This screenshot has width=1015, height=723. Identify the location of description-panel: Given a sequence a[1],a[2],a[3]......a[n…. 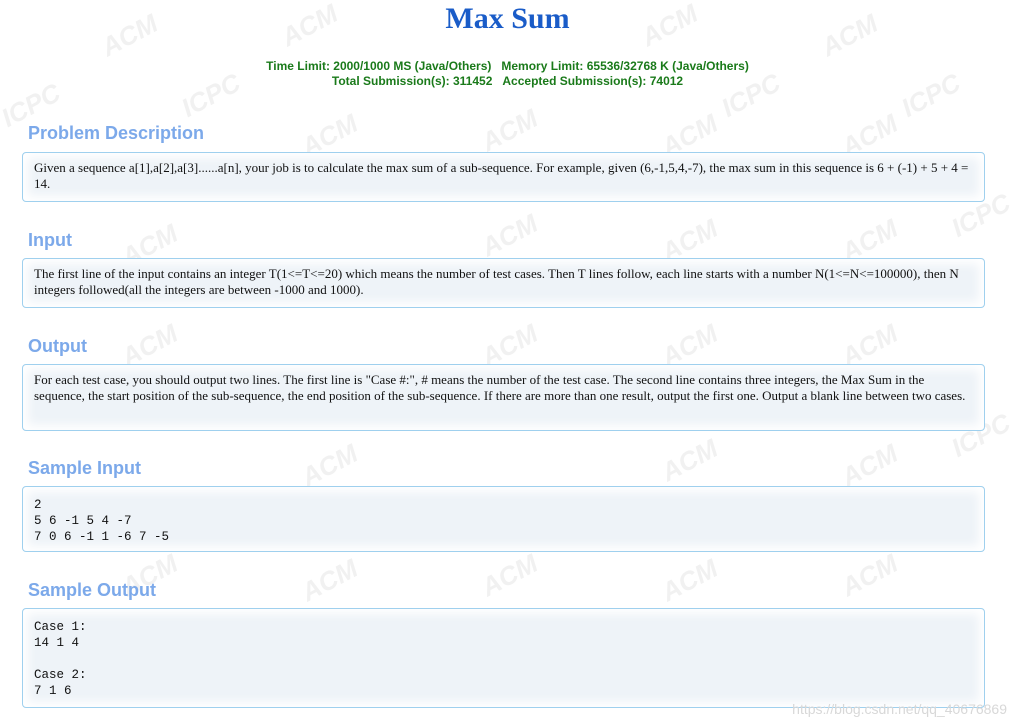
(503, 177).